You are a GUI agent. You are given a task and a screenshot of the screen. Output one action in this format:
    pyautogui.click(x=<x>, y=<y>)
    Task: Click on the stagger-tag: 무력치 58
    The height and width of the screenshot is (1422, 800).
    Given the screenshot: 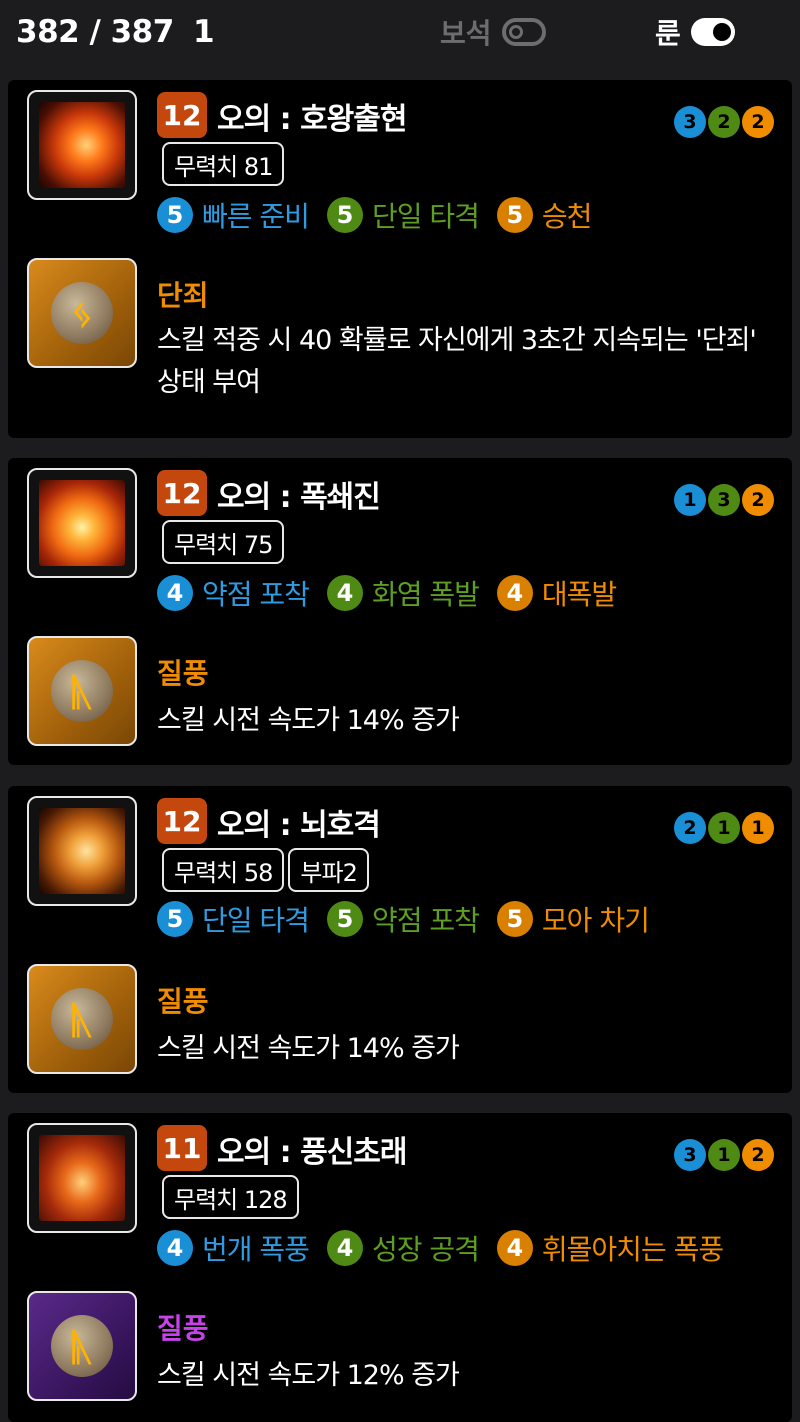 What is the action you would take?
    pyautogui.click(x=223, y=870)
    